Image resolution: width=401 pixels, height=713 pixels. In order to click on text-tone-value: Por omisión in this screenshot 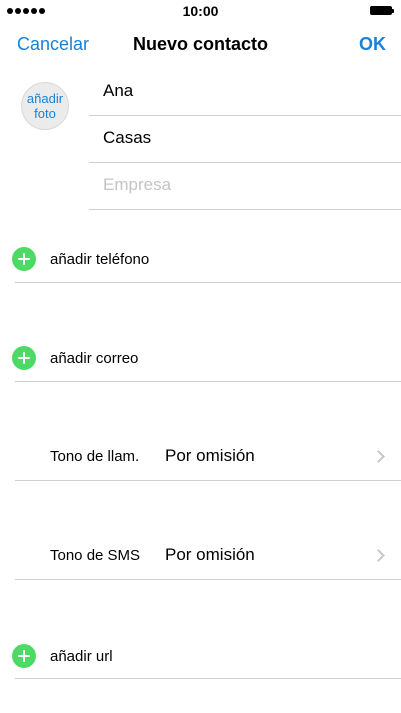, I will do `click(210, 554)`.